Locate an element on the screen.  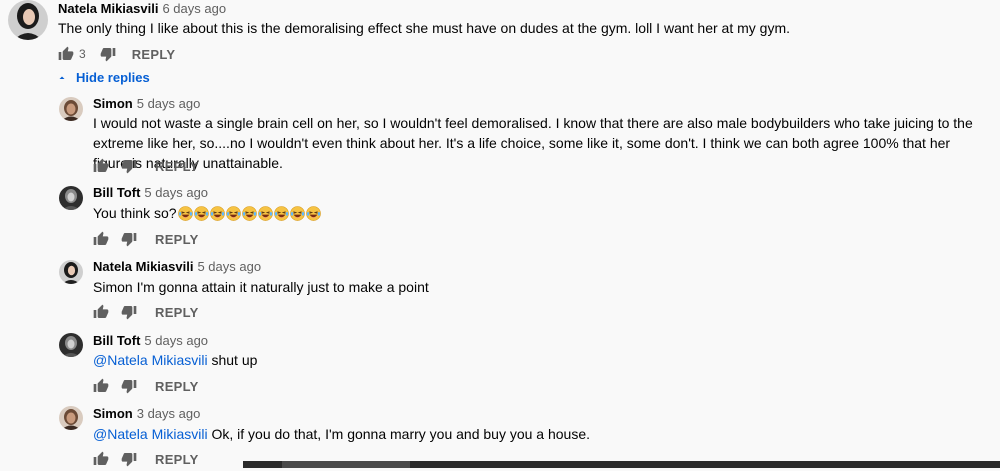
reply-text: @Natela Mikiasvili shut up is located at coordinates (538, 360).